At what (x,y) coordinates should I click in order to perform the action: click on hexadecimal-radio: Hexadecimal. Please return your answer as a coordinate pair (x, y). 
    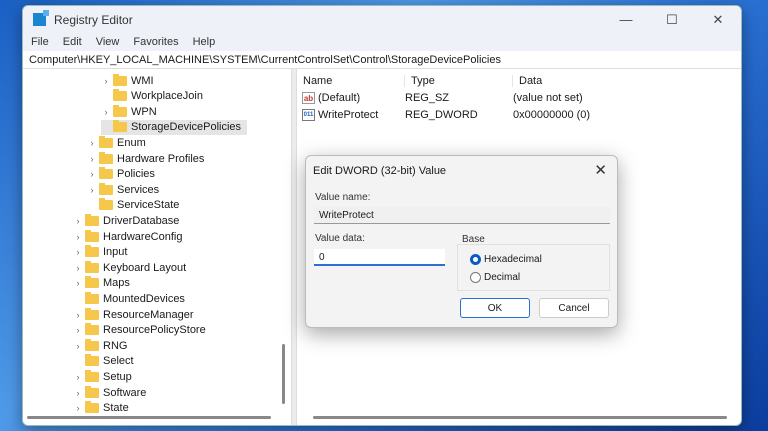
    Looking at the image, I should click on (506, 259).